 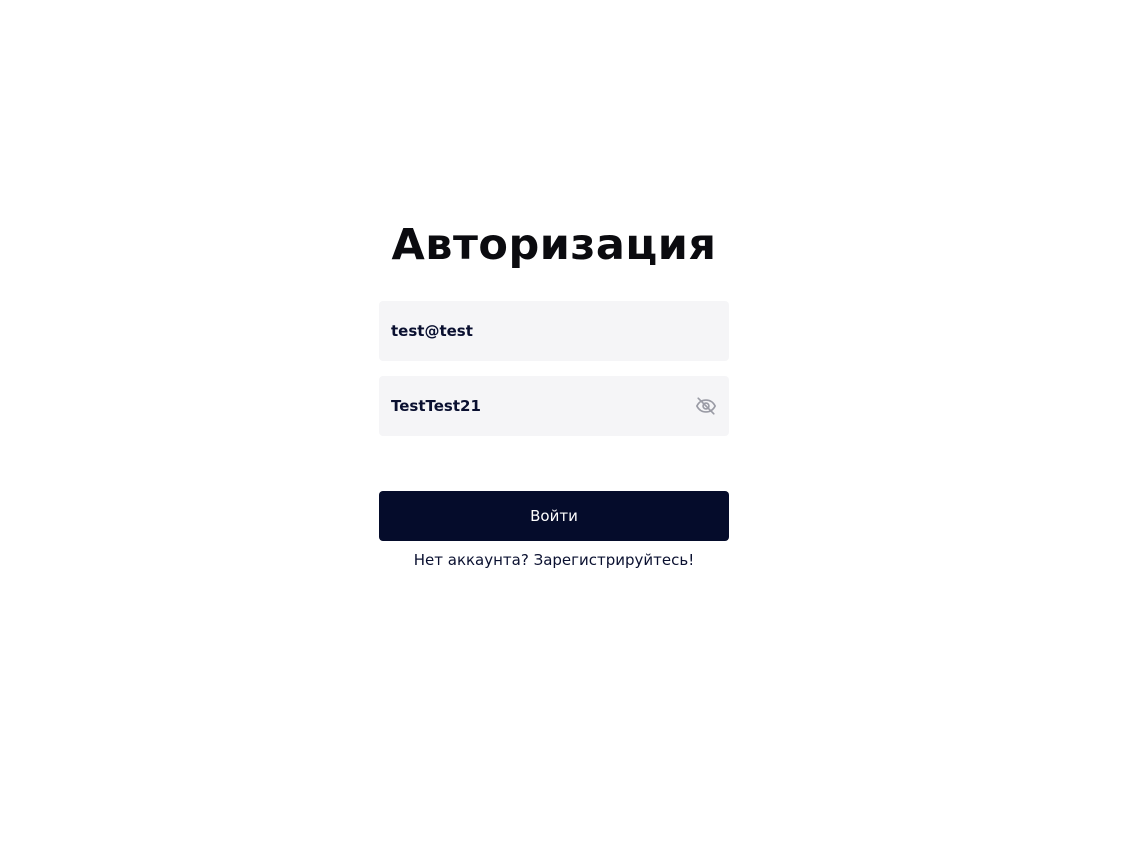 I want to click on email-field-container, so click(x=554, y=331).